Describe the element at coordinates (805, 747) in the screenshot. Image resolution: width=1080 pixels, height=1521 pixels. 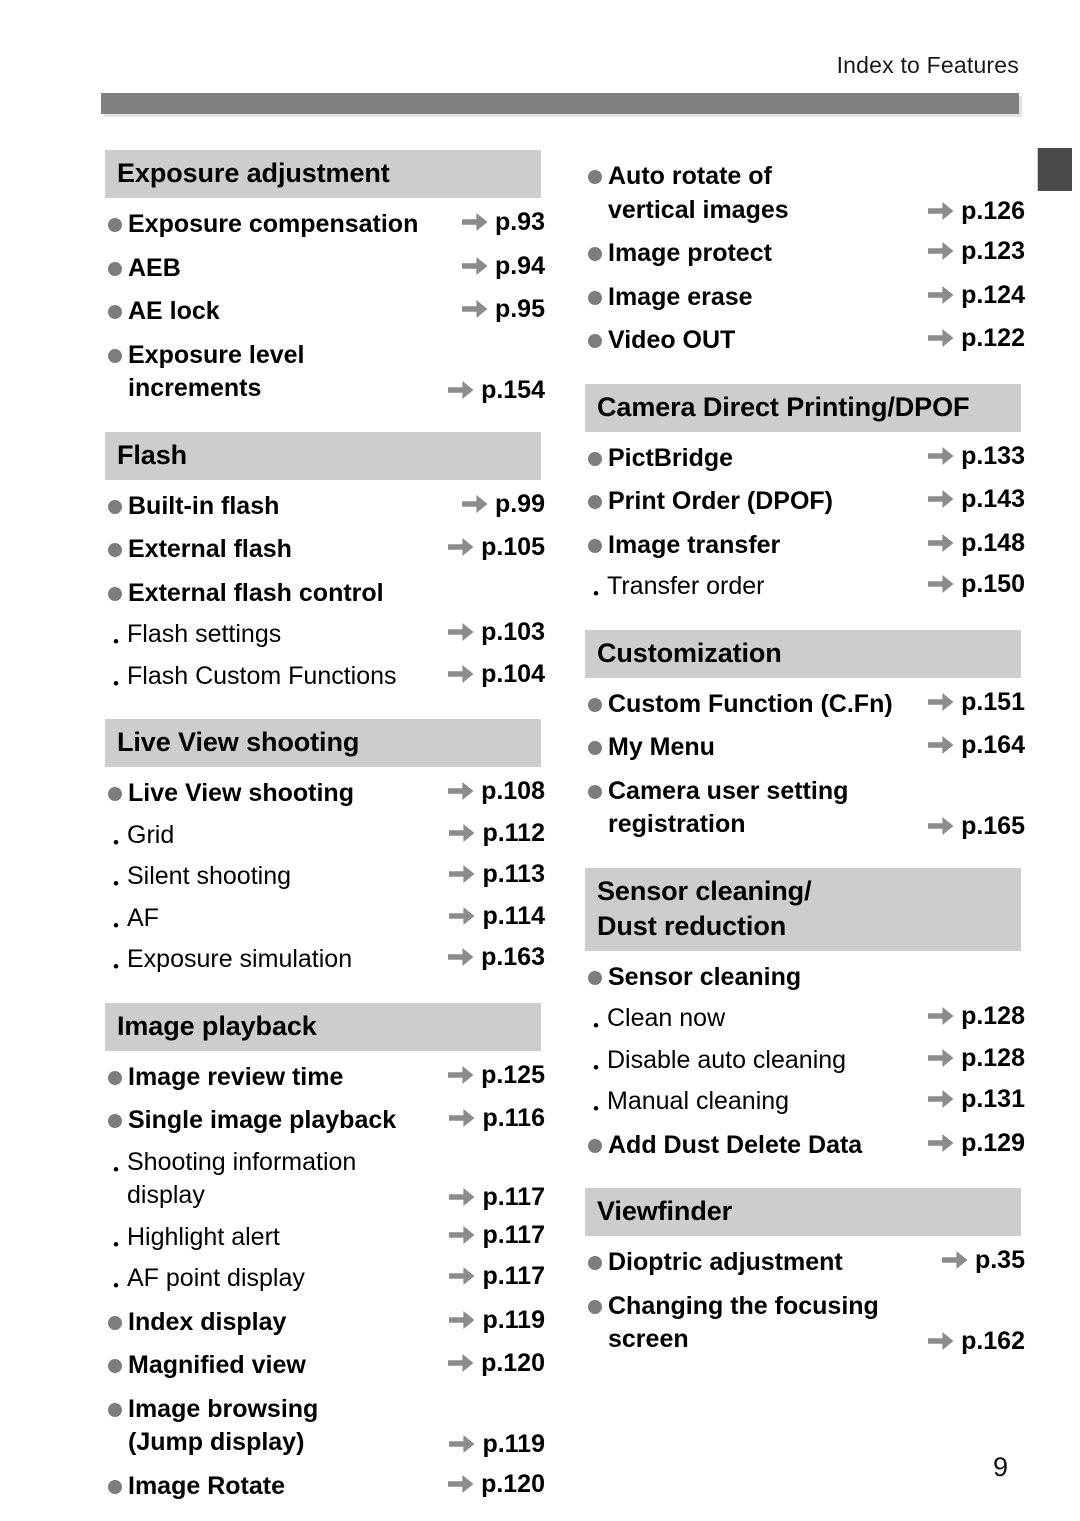
I see `index-entry: My Menu p.164` at that location.